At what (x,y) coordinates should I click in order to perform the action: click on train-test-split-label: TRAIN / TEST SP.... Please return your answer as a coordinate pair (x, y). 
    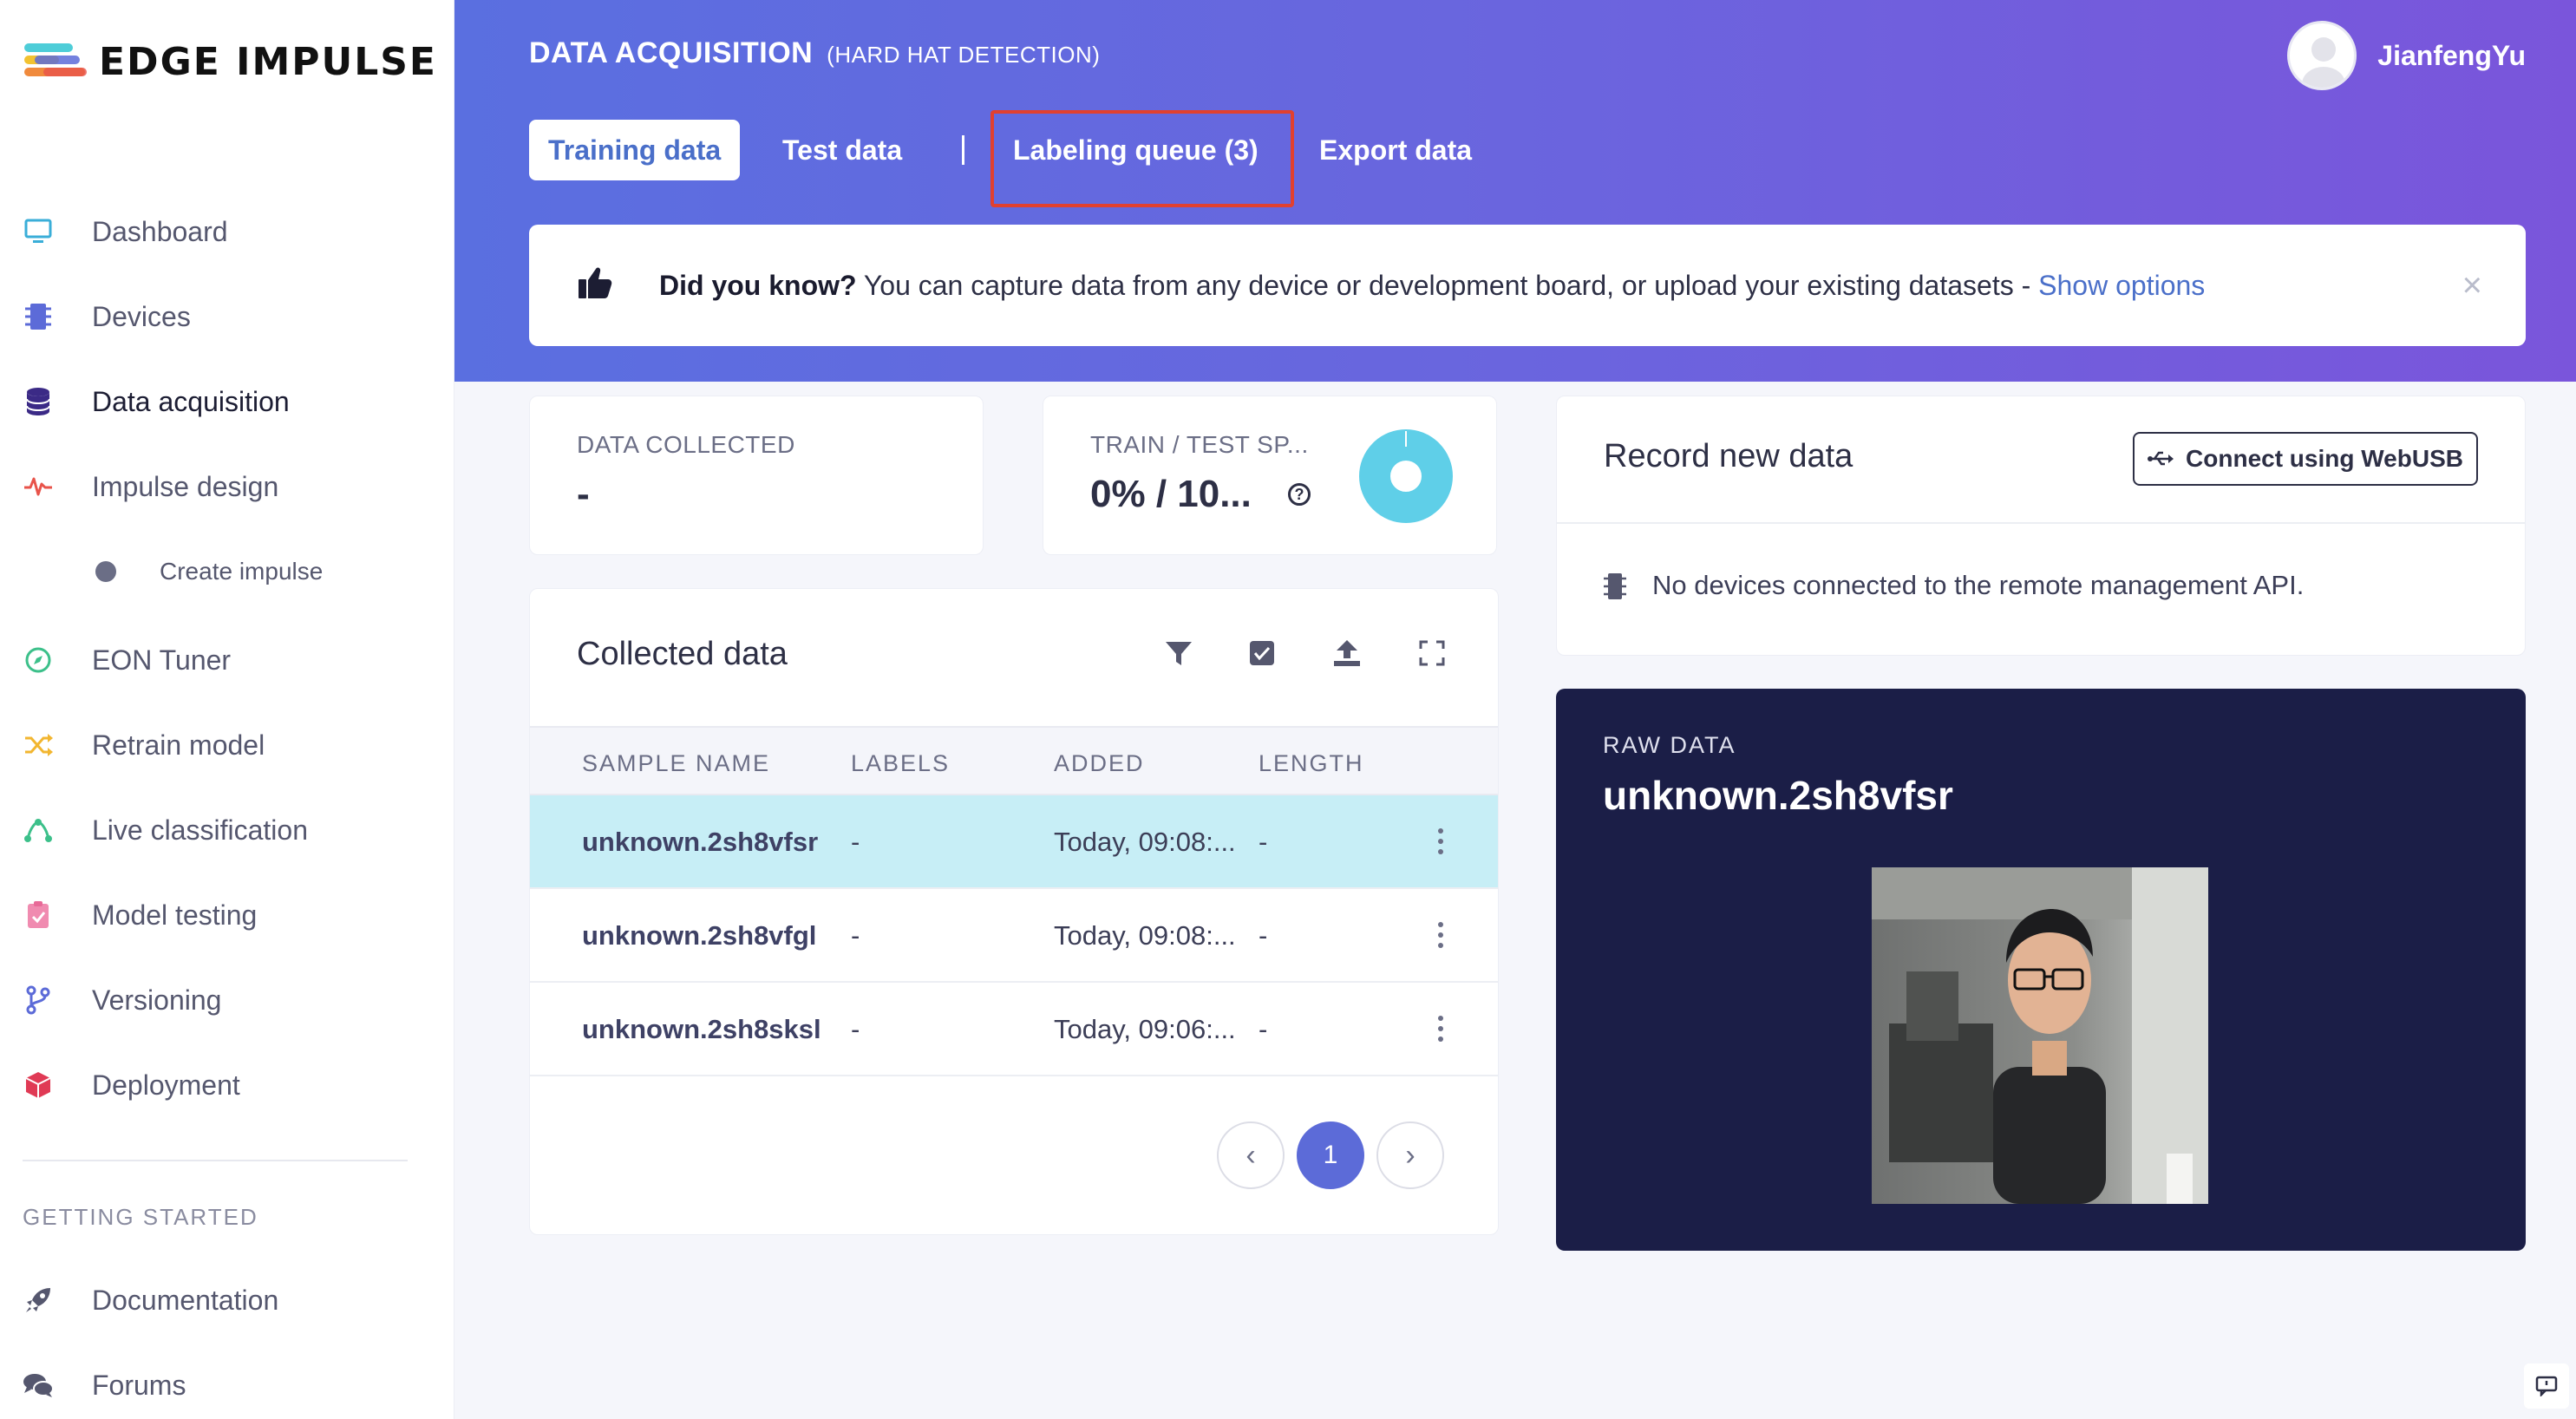
    Looking at the image, I should click on (1199, 445).